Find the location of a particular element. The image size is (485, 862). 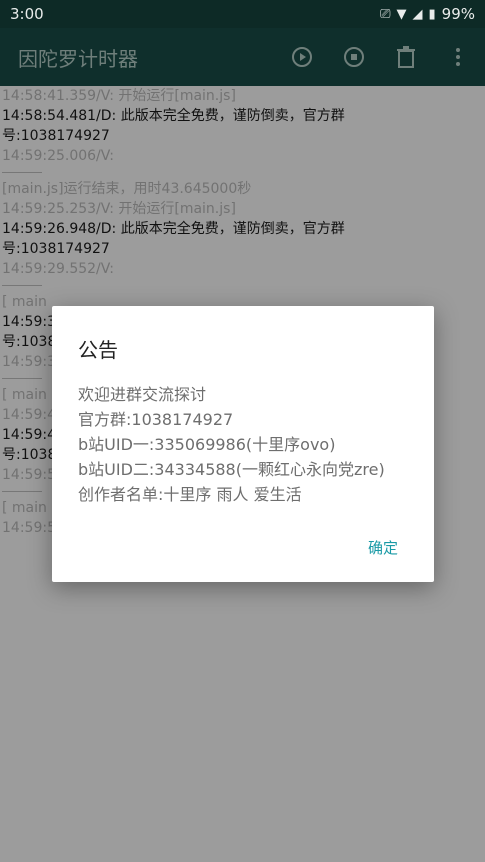

signal-icon: ◢ is located at coordinates (417, 14).